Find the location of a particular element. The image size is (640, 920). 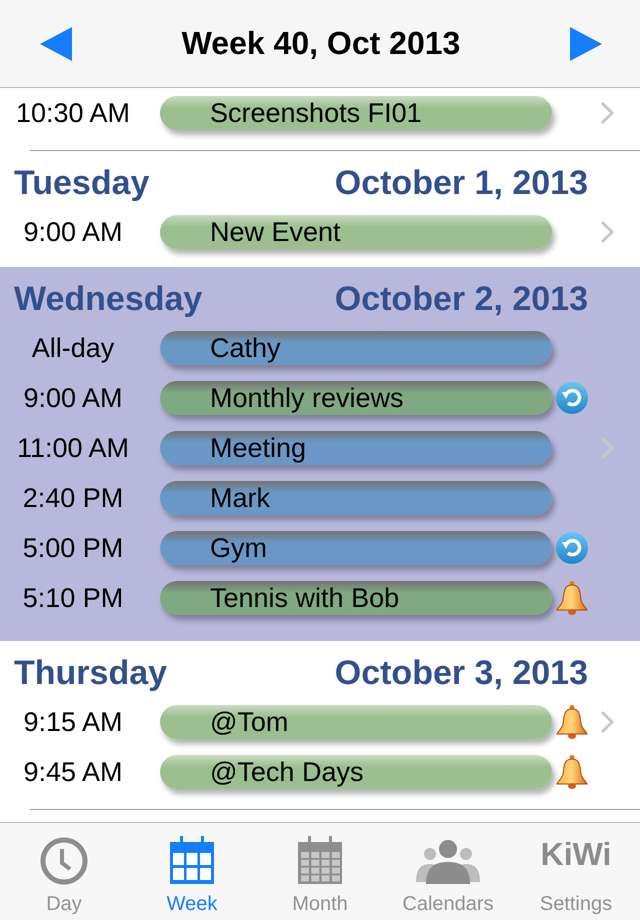

event-bar: Screenshots FI01 is located at coordinates (356, 113).